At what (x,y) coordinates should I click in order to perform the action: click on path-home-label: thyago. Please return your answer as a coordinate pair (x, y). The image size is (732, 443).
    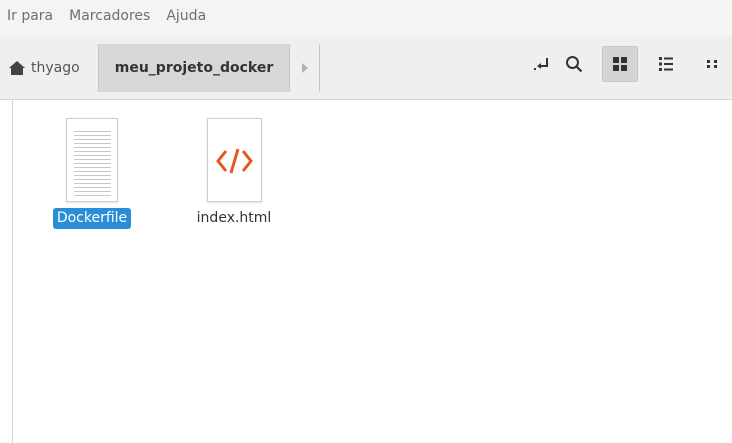
    Looking at the image, I should click on (55, 68).